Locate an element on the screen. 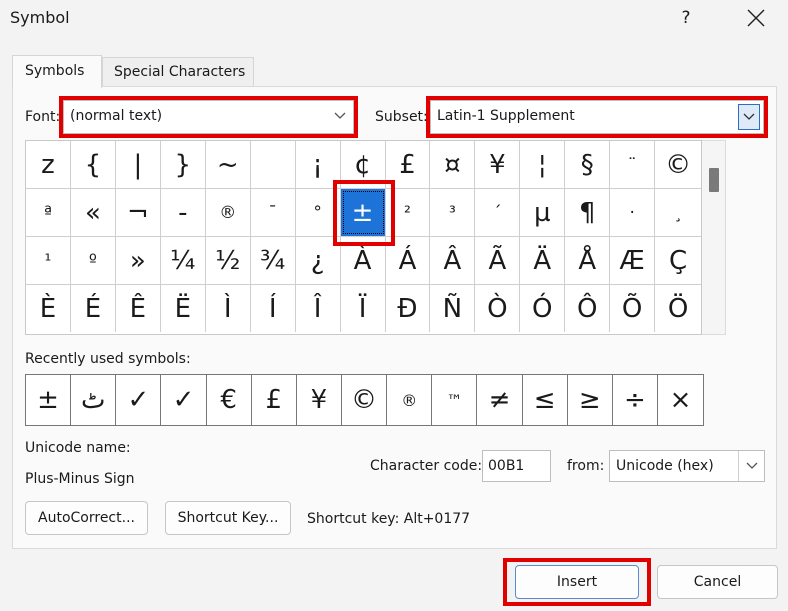  symbol-cell: ³ is located at coordinates (453, 212).